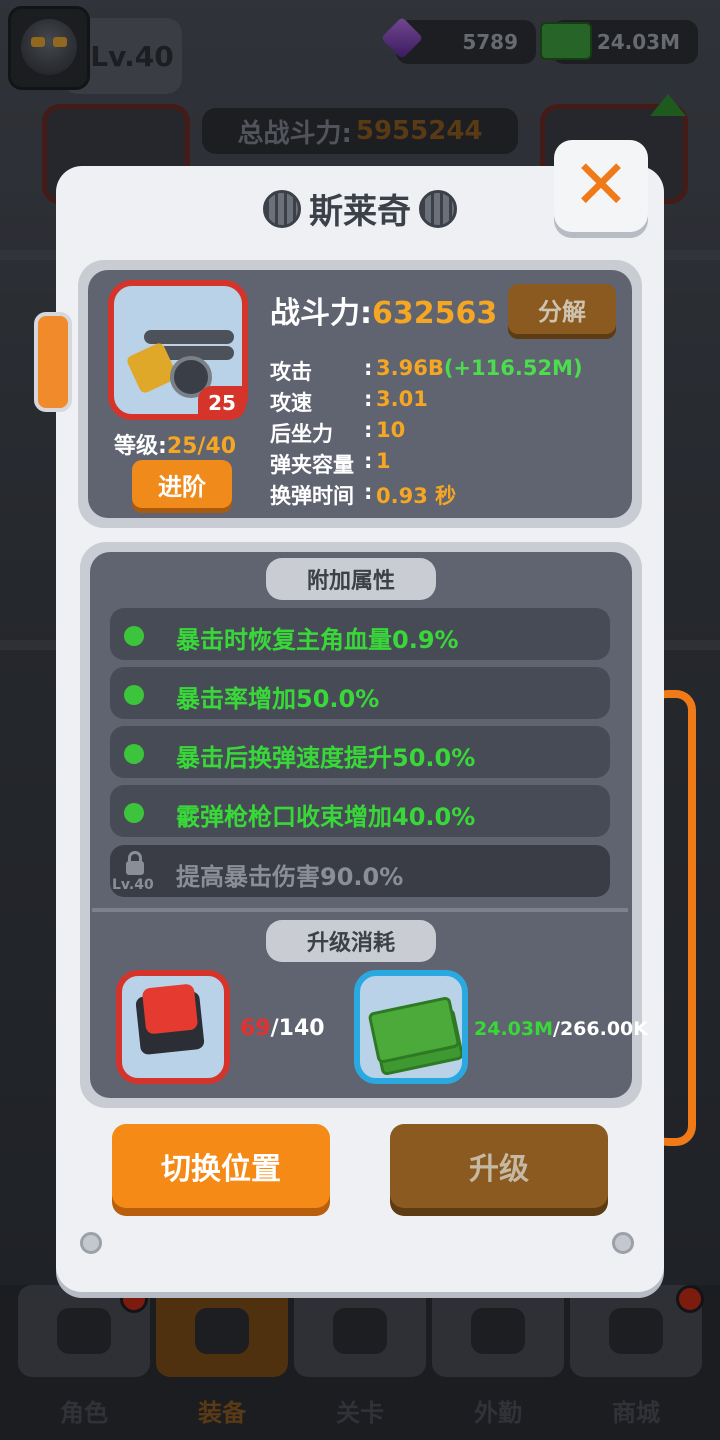 This screenshot has height=1440, width=720. What do you see at coordinates (360, 212) in the screenshot?
I see `weapon-name: 斯莱奇` at bounding box center [360, 212].